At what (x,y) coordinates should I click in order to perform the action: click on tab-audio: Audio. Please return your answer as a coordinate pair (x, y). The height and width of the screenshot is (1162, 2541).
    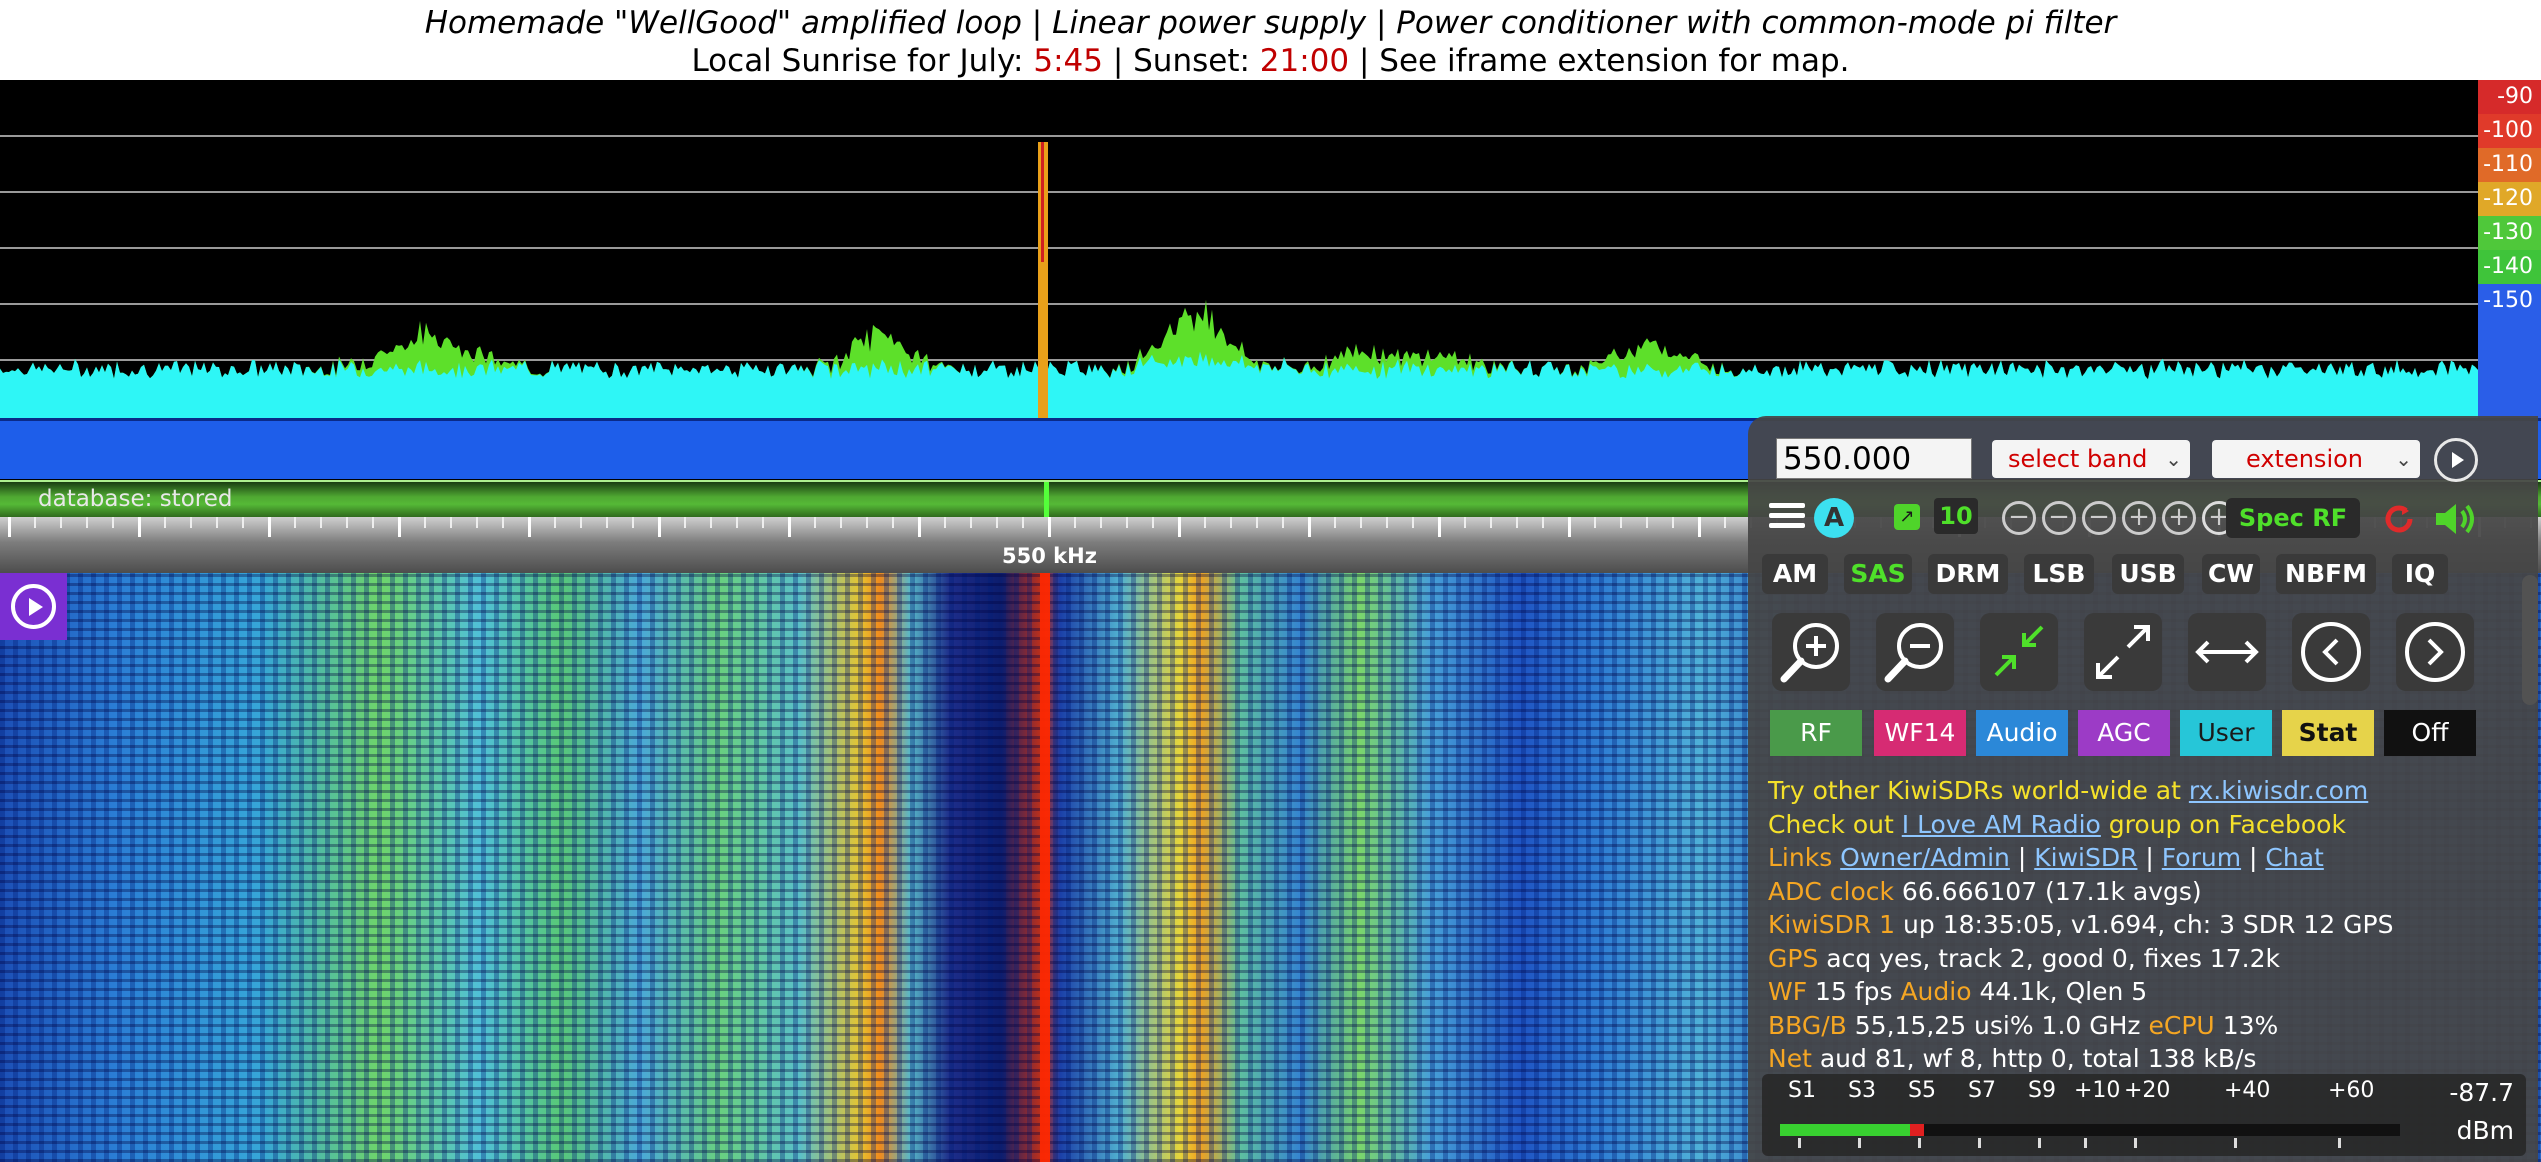
    Looking at the image, I should click on (2022, 733).